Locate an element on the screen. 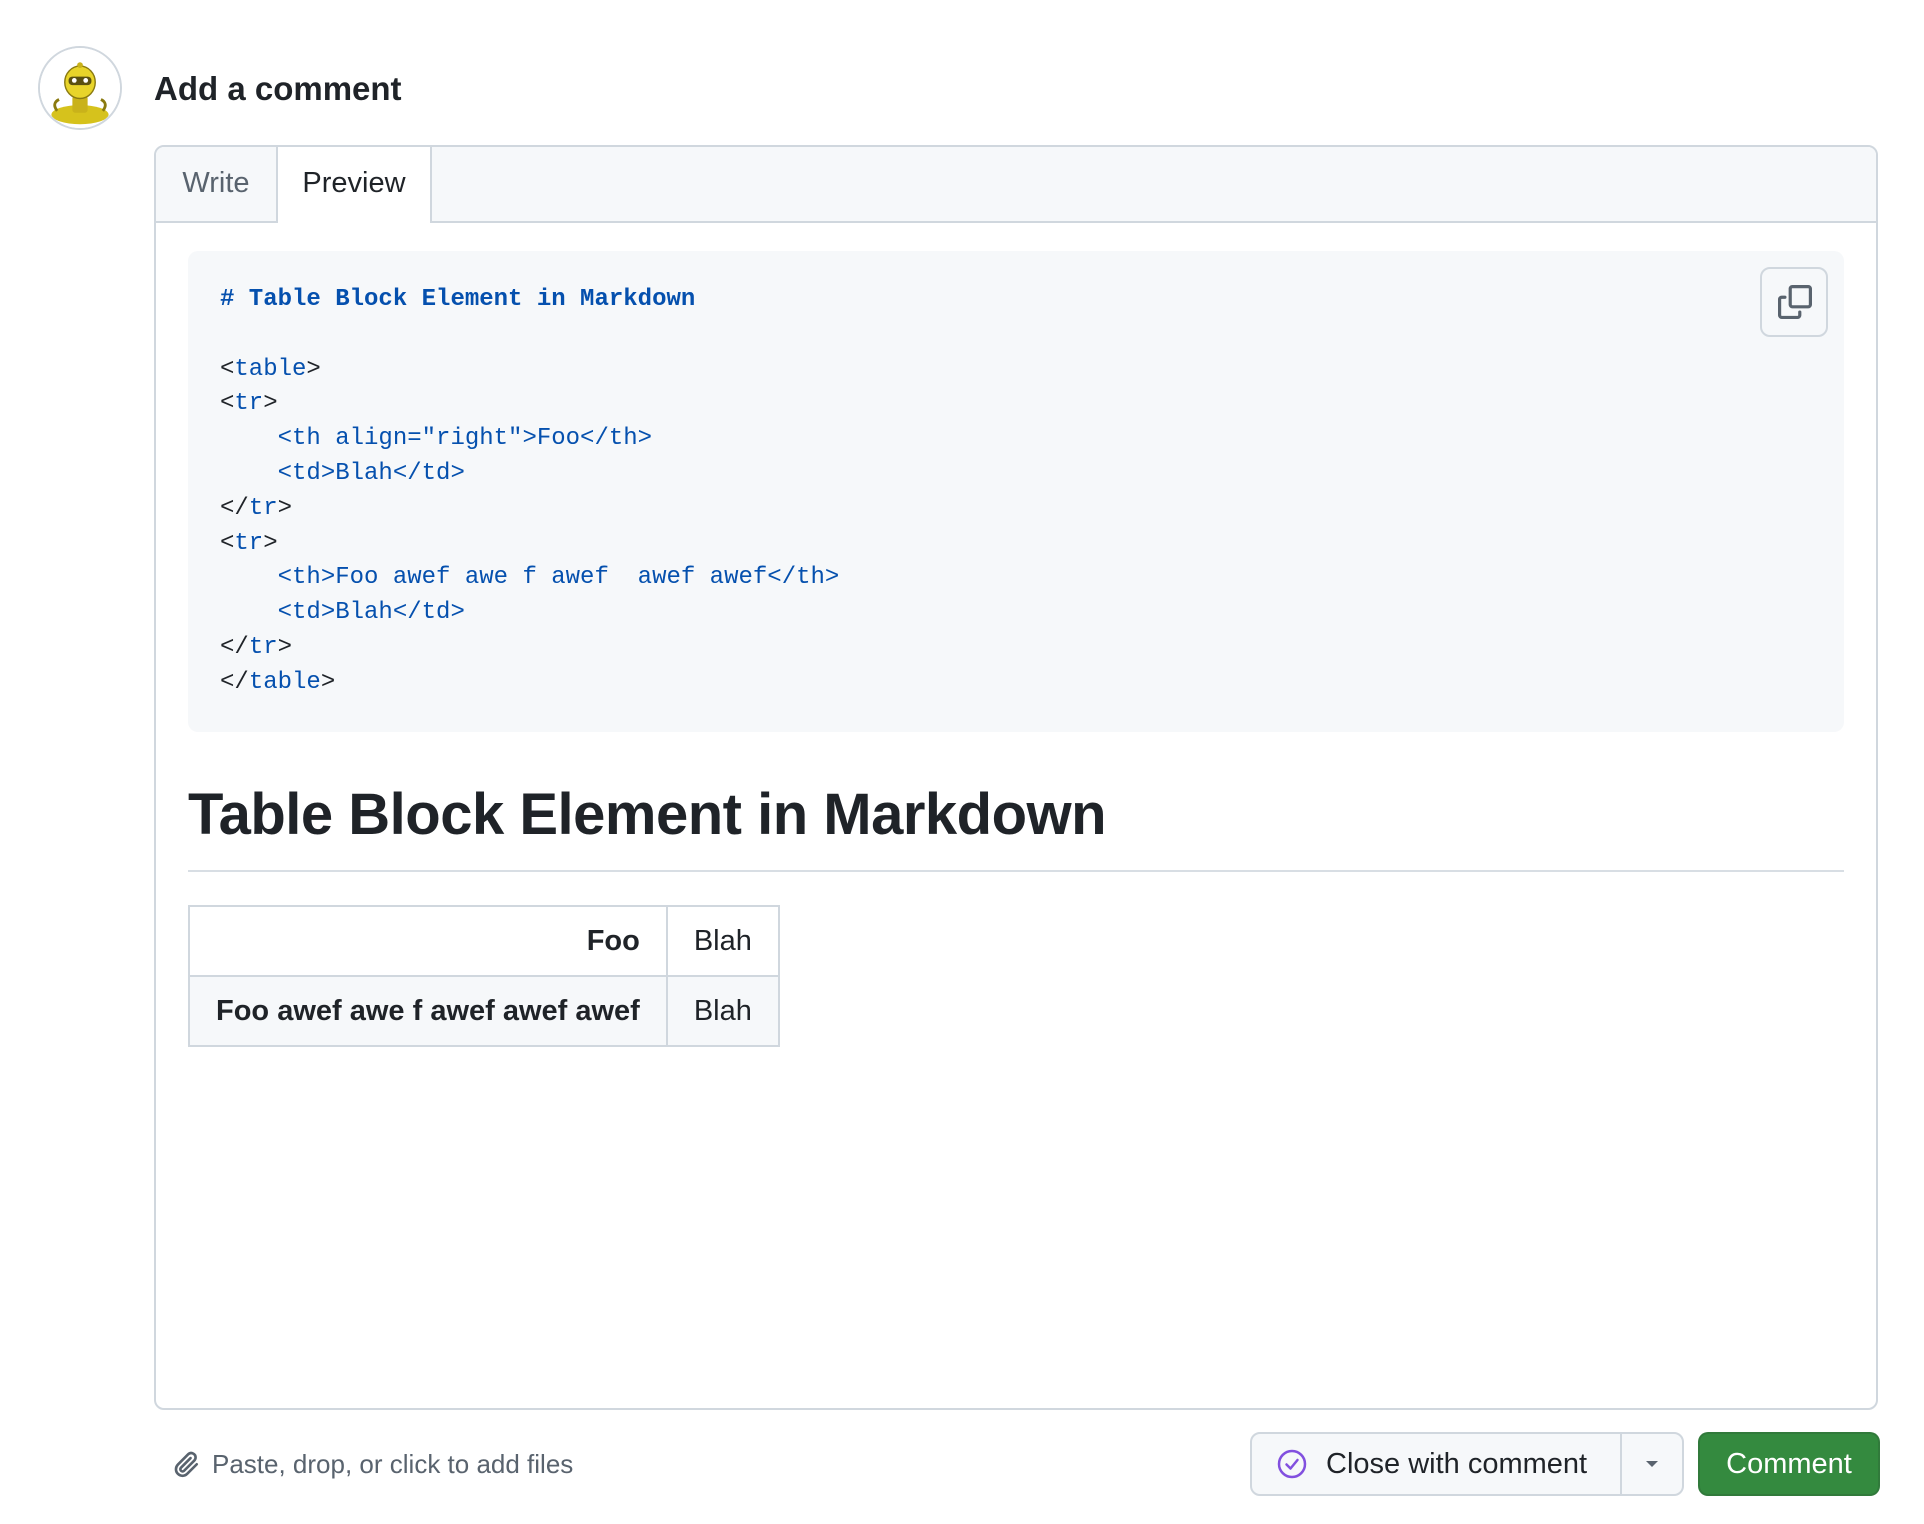 Image resolution: width=1924 pixels, height=1524 pixels. code-line: <th align="right">Foo</th> is located at coordinates (436, 439).